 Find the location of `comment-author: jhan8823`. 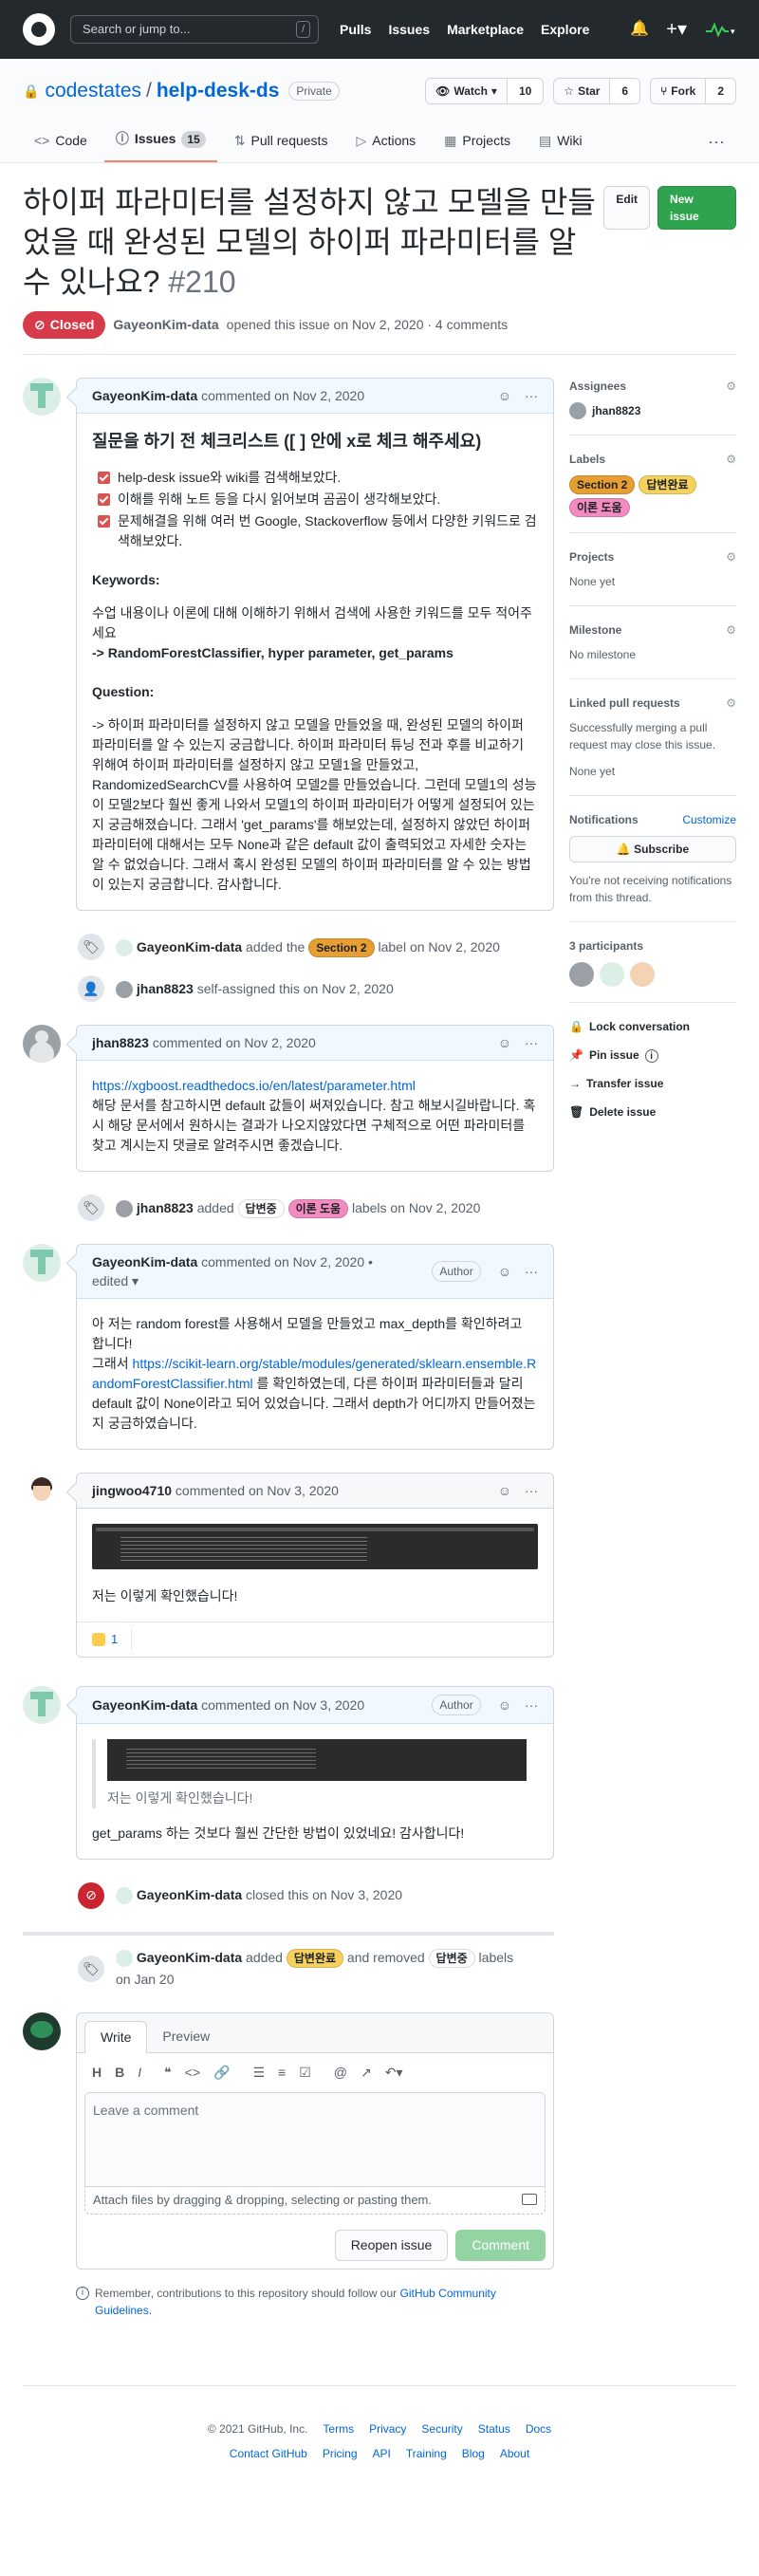

comment-author: jhan8823 is located at coordinates (120, 1042).